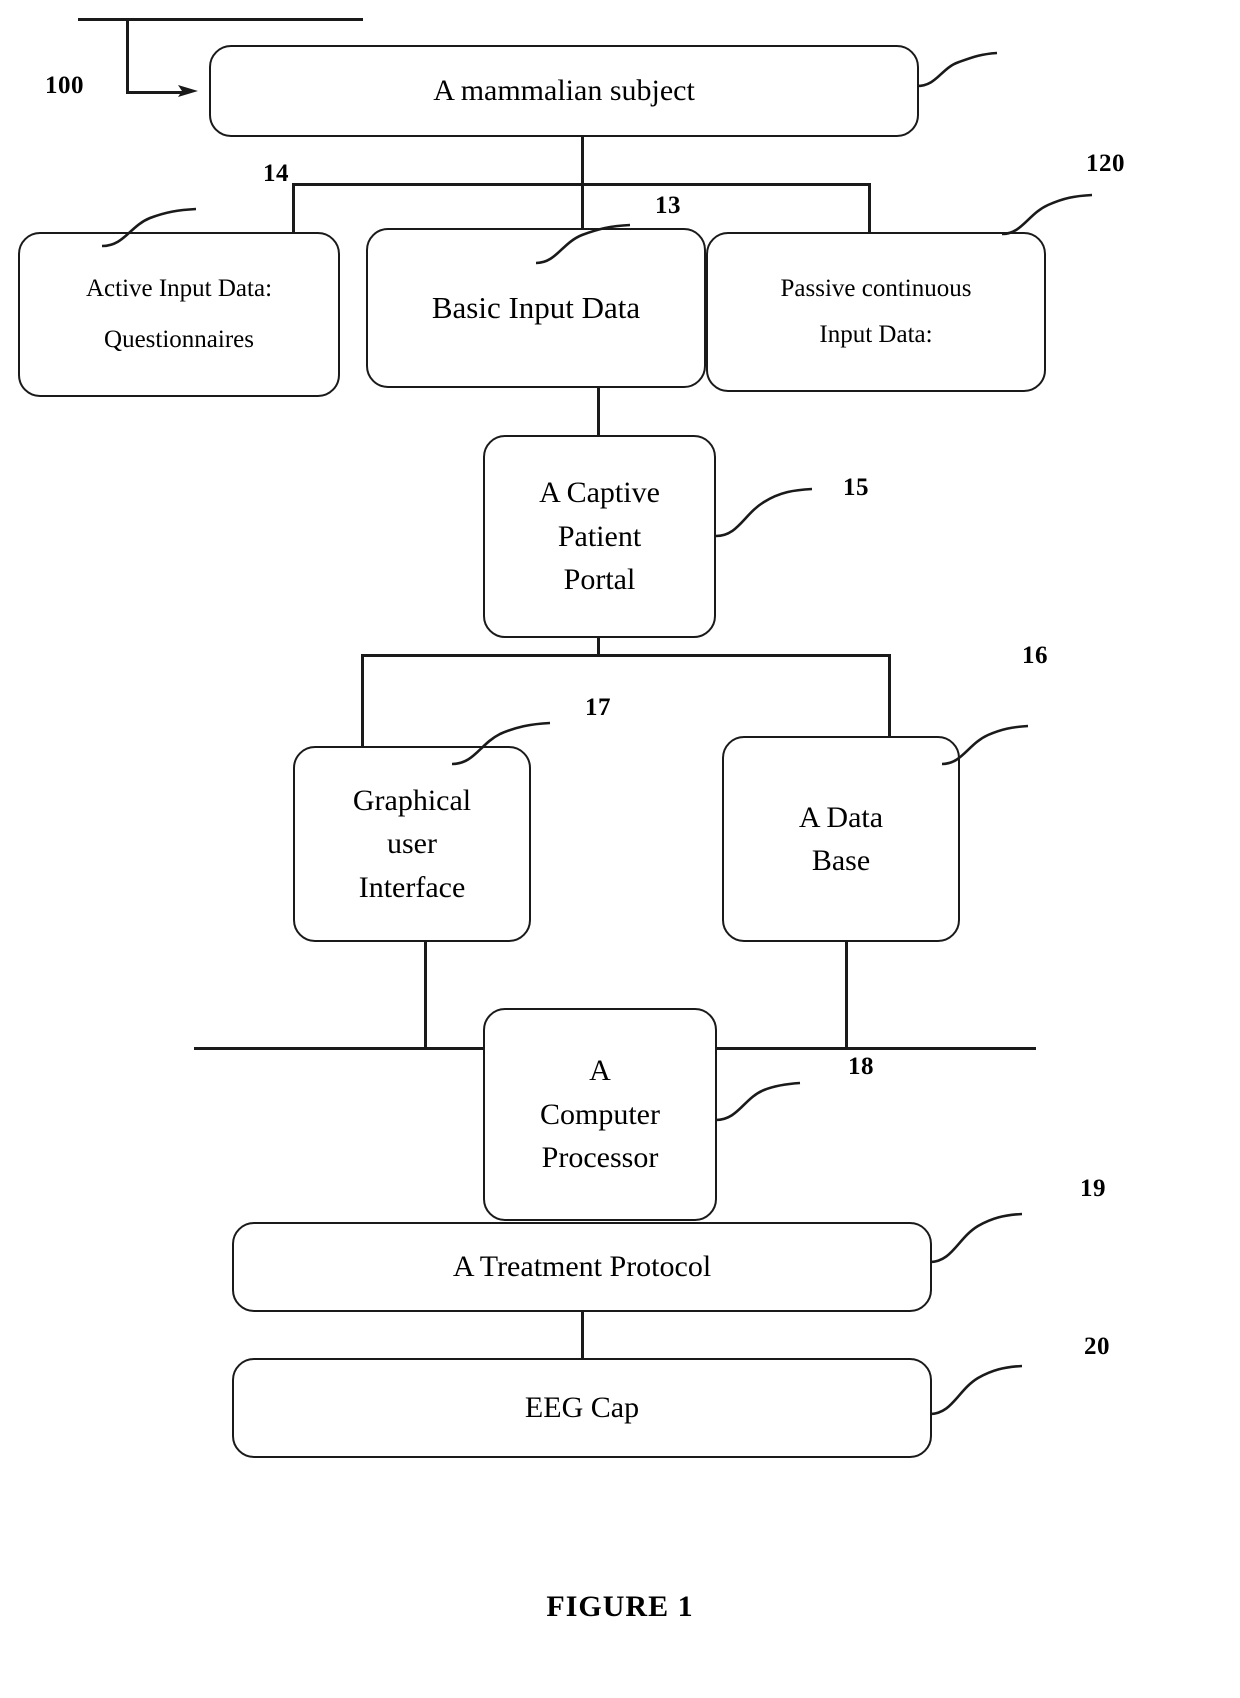 The height and width of the screenshot is (1698, 1240). Describe the element at coordinates (861, 1066) in the screenshot. I see `ref-label-18: 18` at that location.